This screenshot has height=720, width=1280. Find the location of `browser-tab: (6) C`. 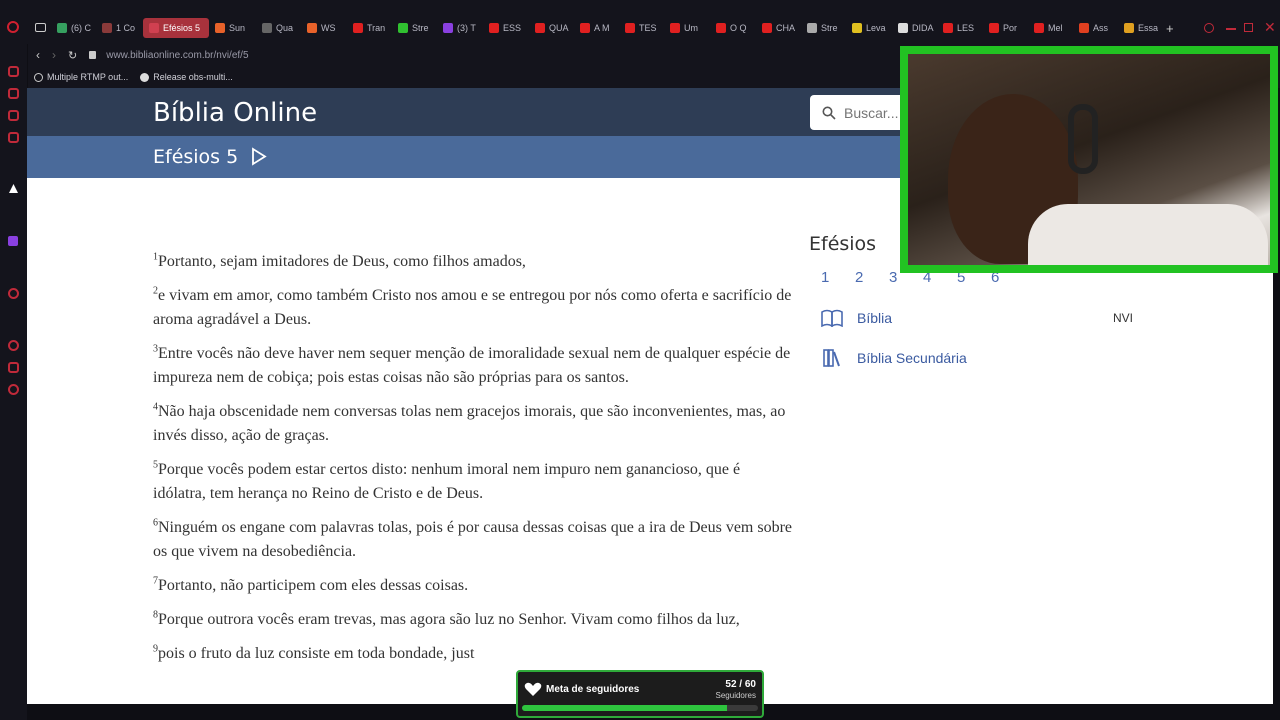

browser-tab: (6) C is located at coordinates (77, 28).